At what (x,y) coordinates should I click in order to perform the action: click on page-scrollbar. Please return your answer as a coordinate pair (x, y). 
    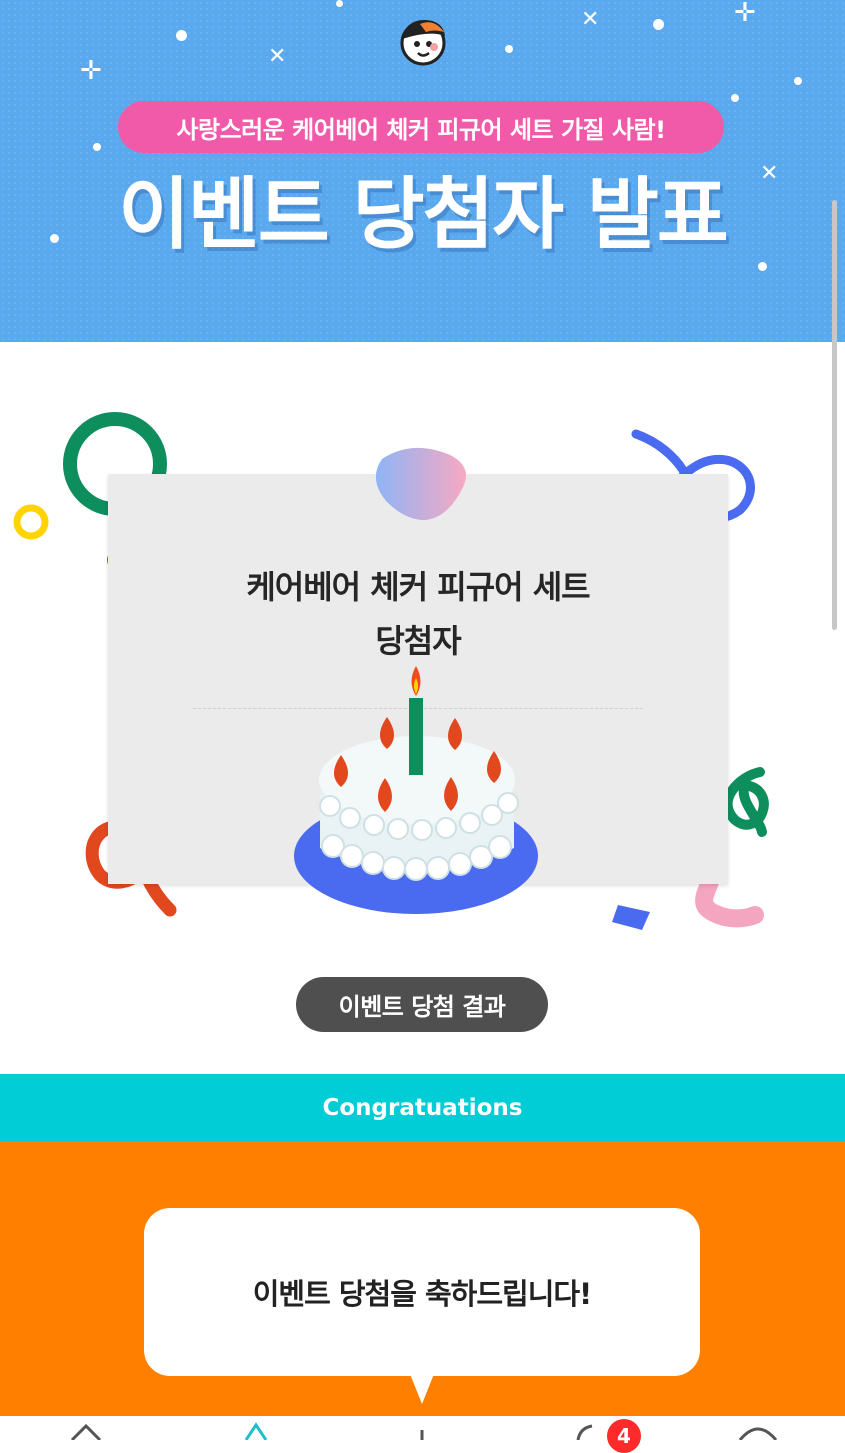
    Looking at the image, I should click on (834, 415).